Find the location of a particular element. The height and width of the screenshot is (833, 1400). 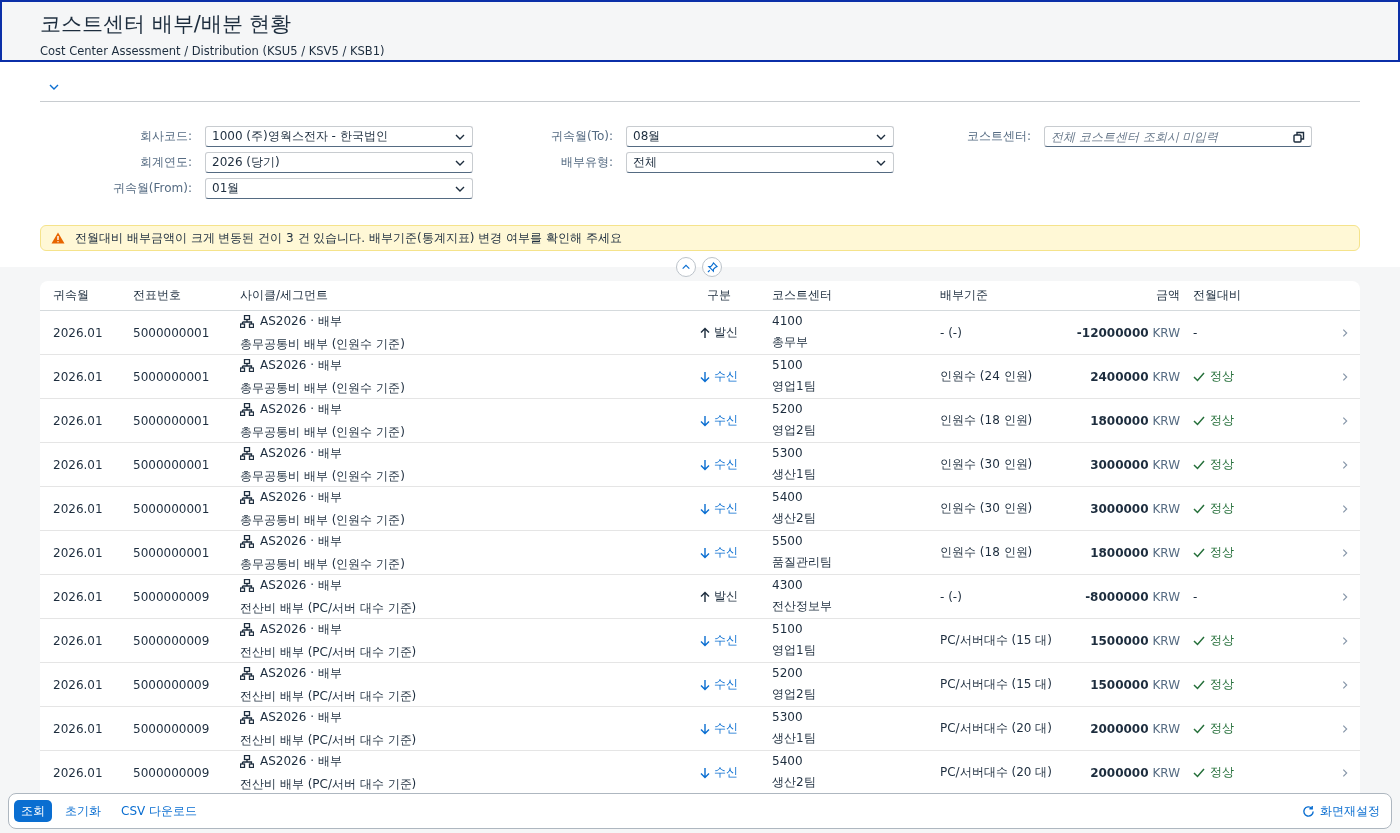

cost-center-name: 생산1팀 is located at coordinates (794, 738).